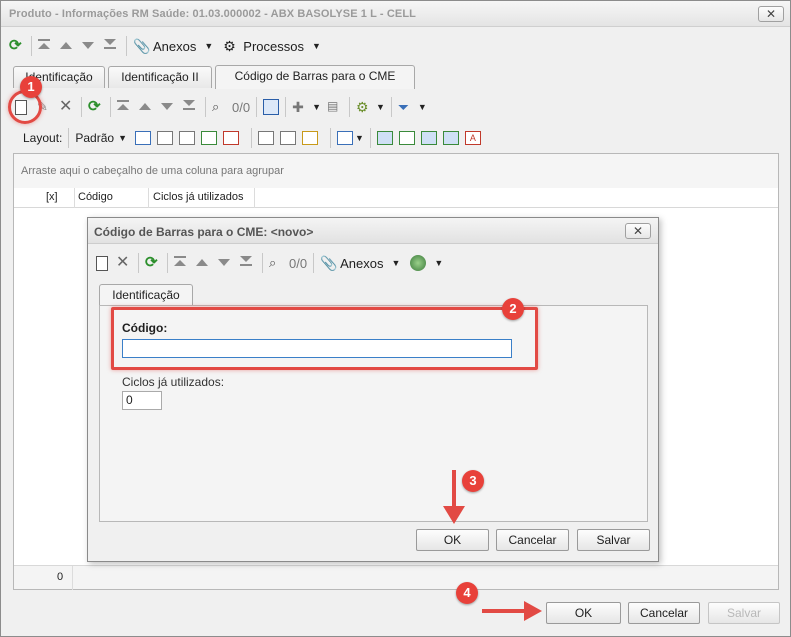  I want to click on dialog-anexos-menu: Anexos, so click(361, 263).